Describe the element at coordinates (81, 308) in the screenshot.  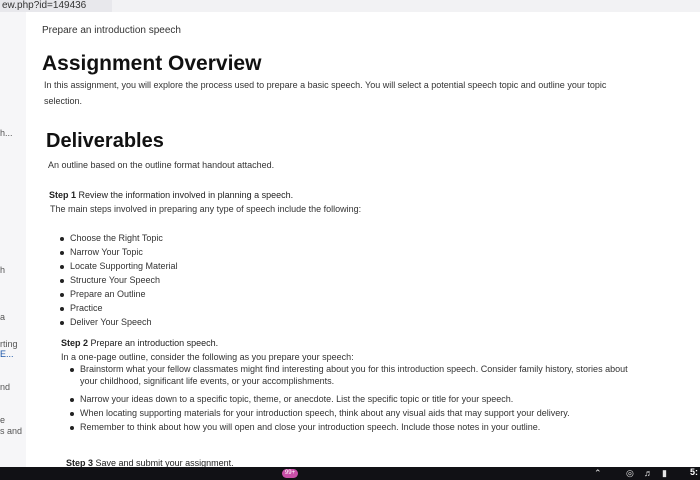
I see `list-item: Practice` at that location.